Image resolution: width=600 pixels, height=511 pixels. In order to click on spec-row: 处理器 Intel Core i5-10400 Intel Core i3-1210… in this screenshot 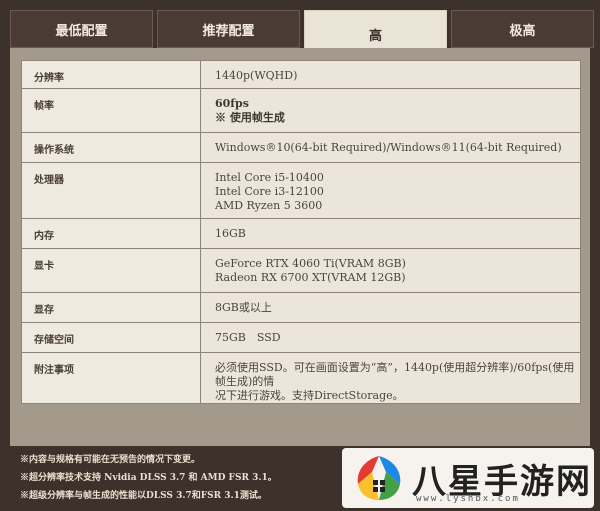, I will do `click(301, 190)`.